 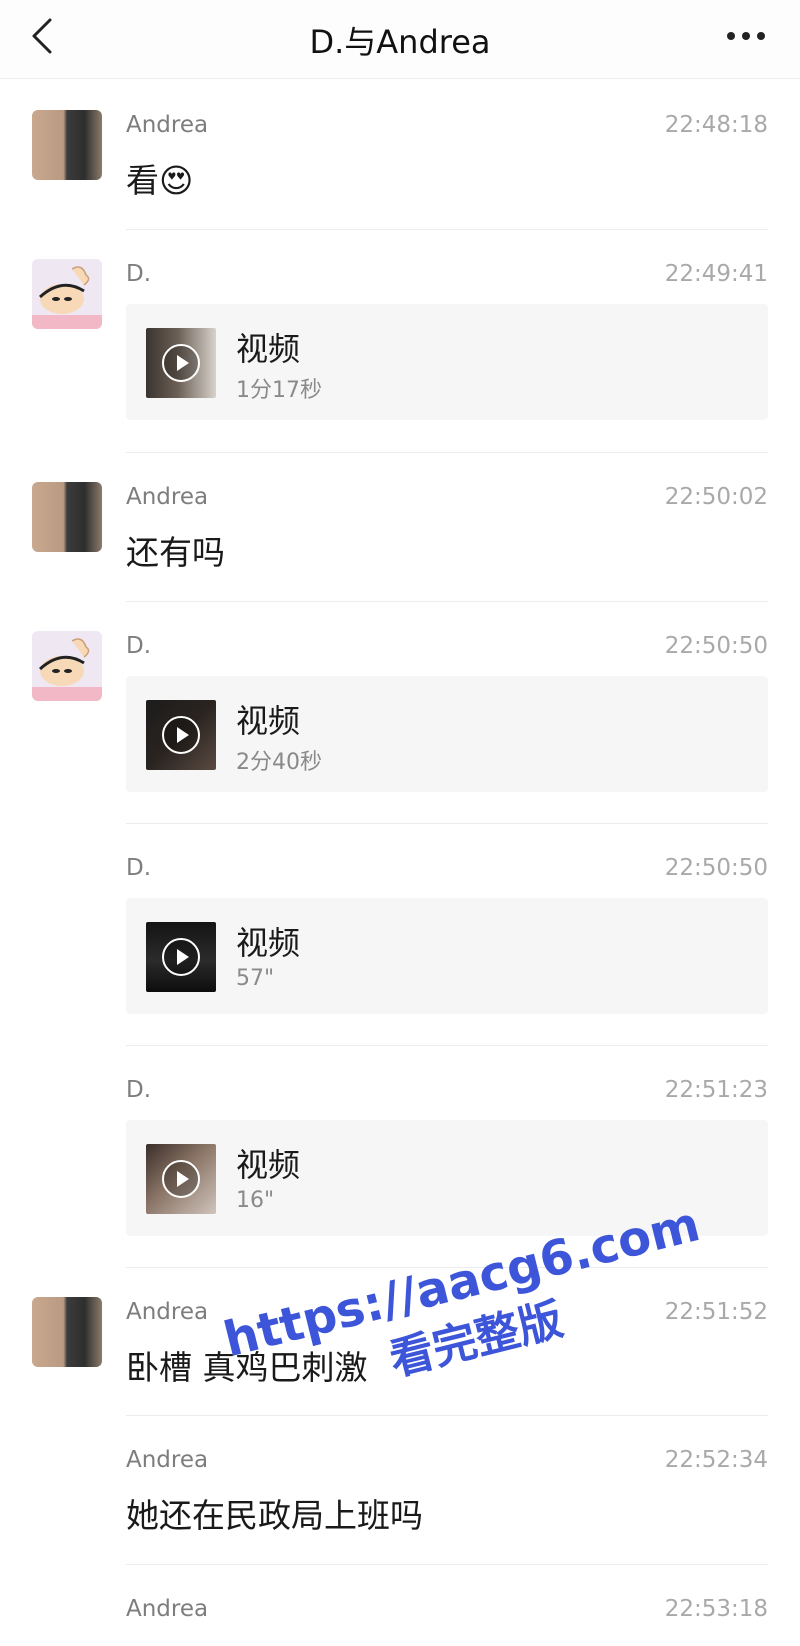 I want to click on message-text: 还有吗, so click(x=175, y=552).